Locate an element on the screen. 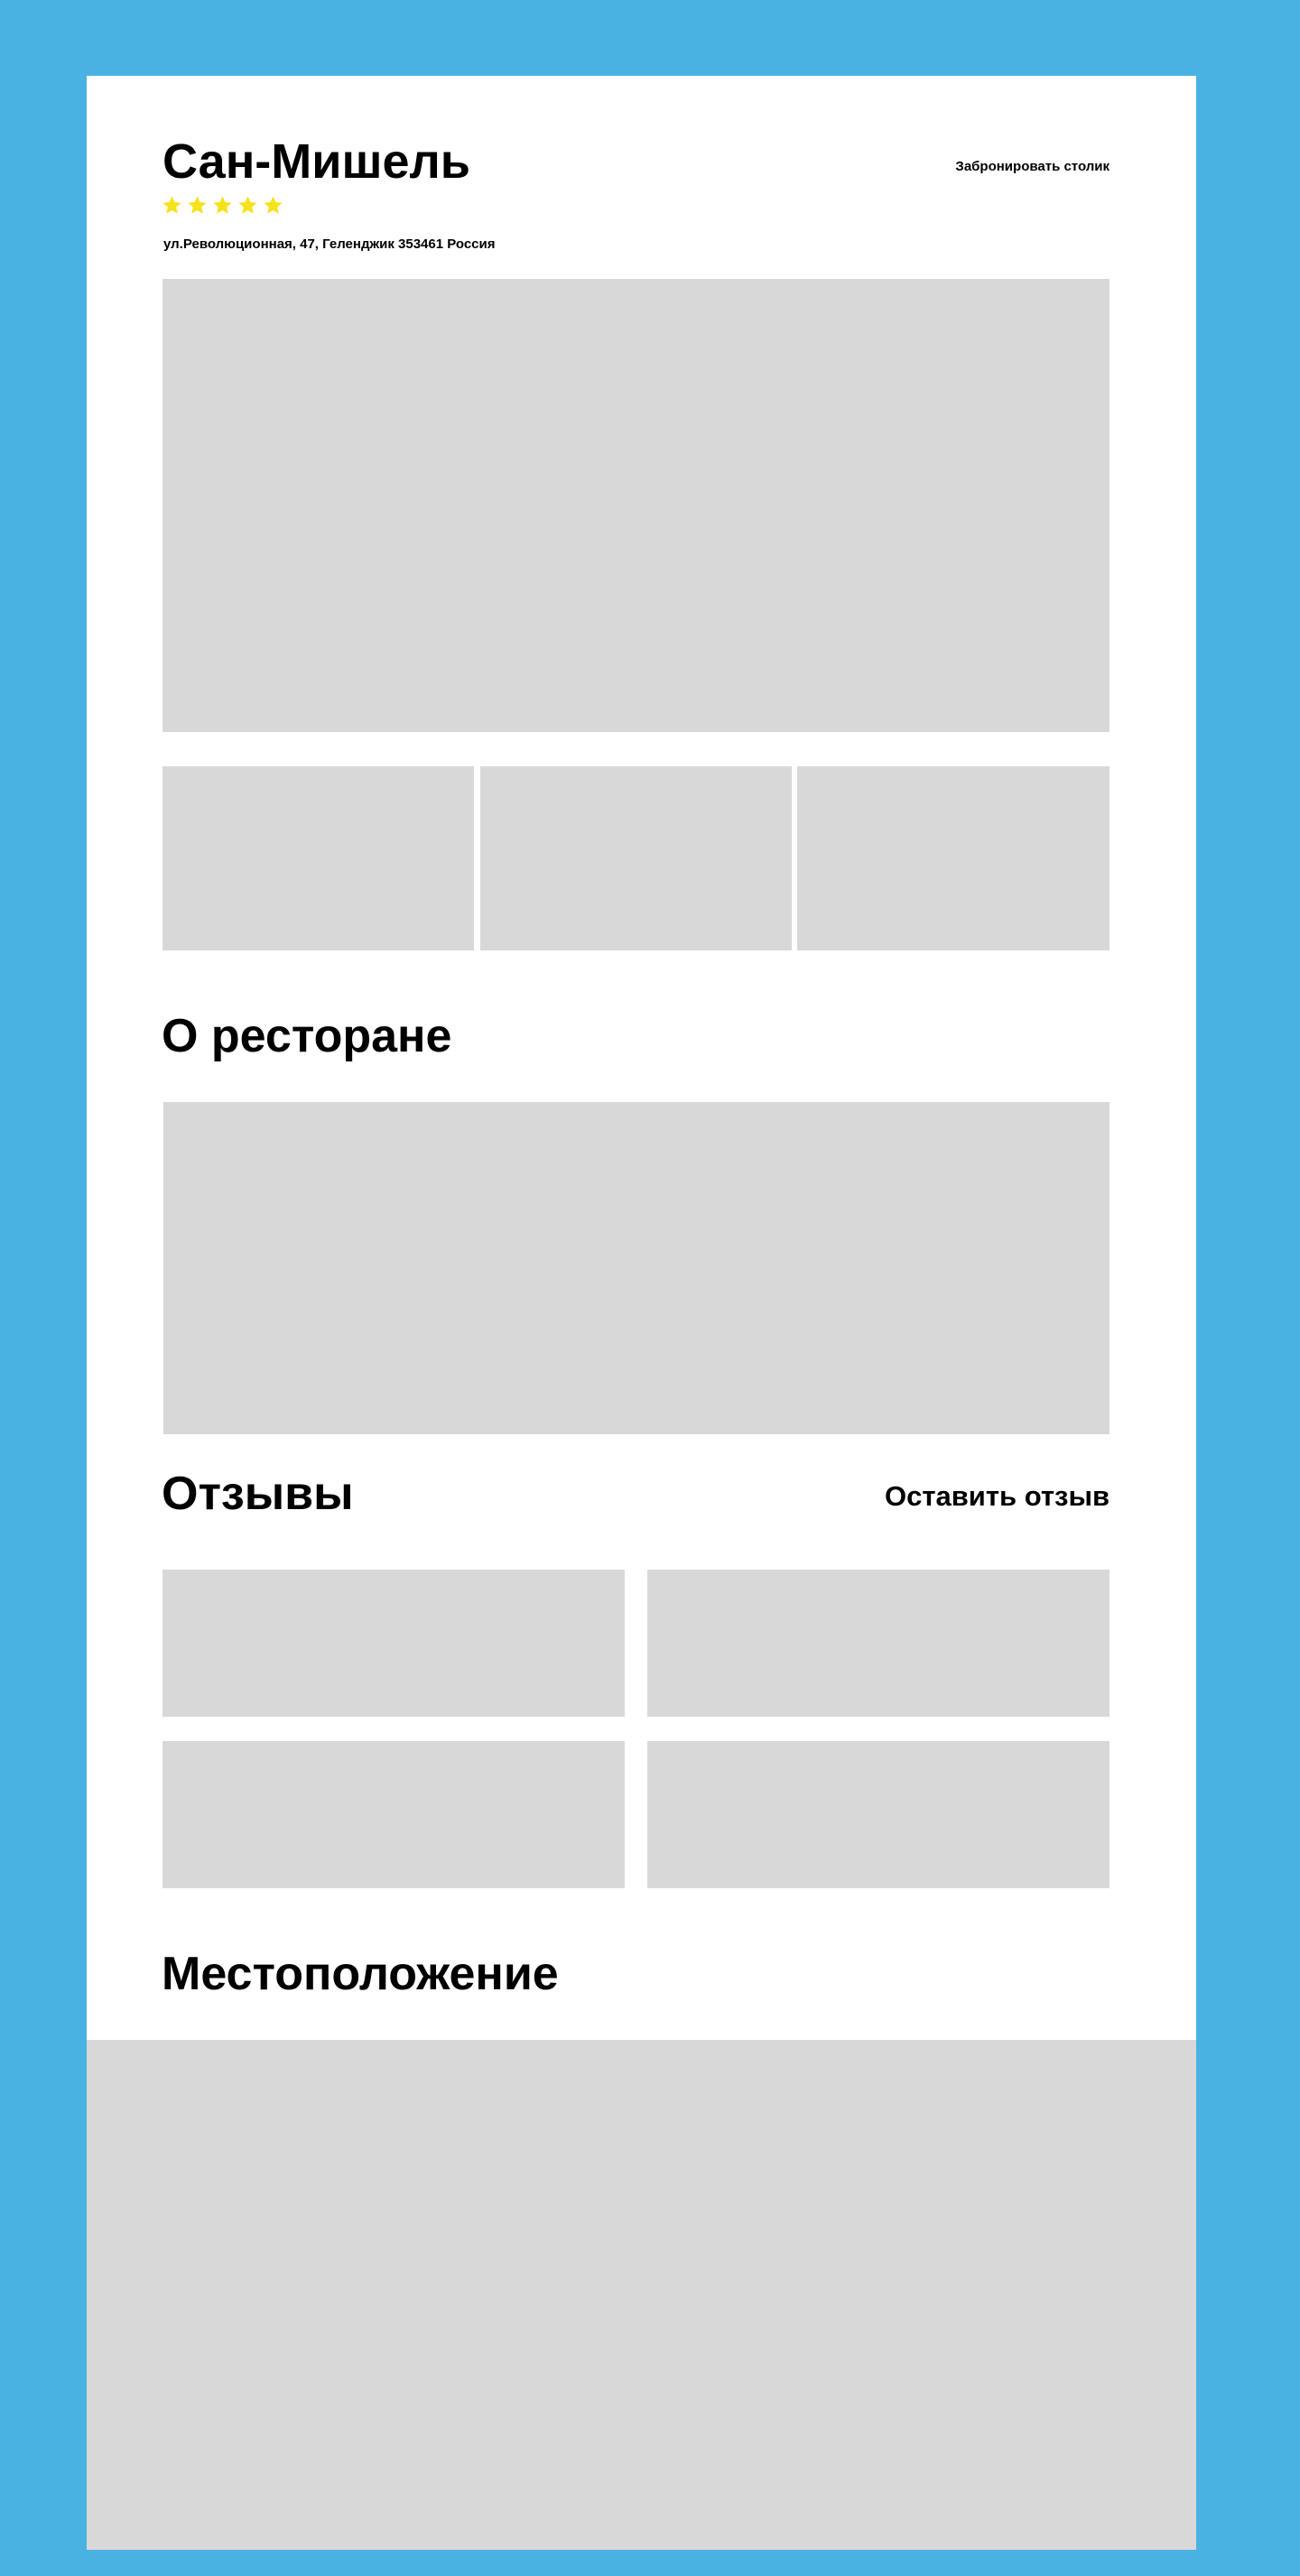 The height and width of the screenshot is (2576, 1300). reviews-heading: Отзывы is located at coordinates (258, 1494).